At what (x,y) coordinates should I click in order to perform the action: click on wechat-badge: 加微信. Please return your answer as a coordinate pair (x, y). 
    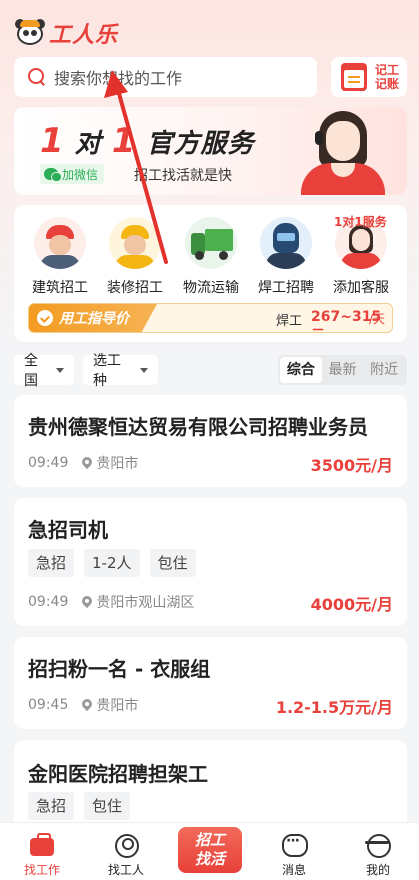
    Looking at the image, I should click on (72, 174).